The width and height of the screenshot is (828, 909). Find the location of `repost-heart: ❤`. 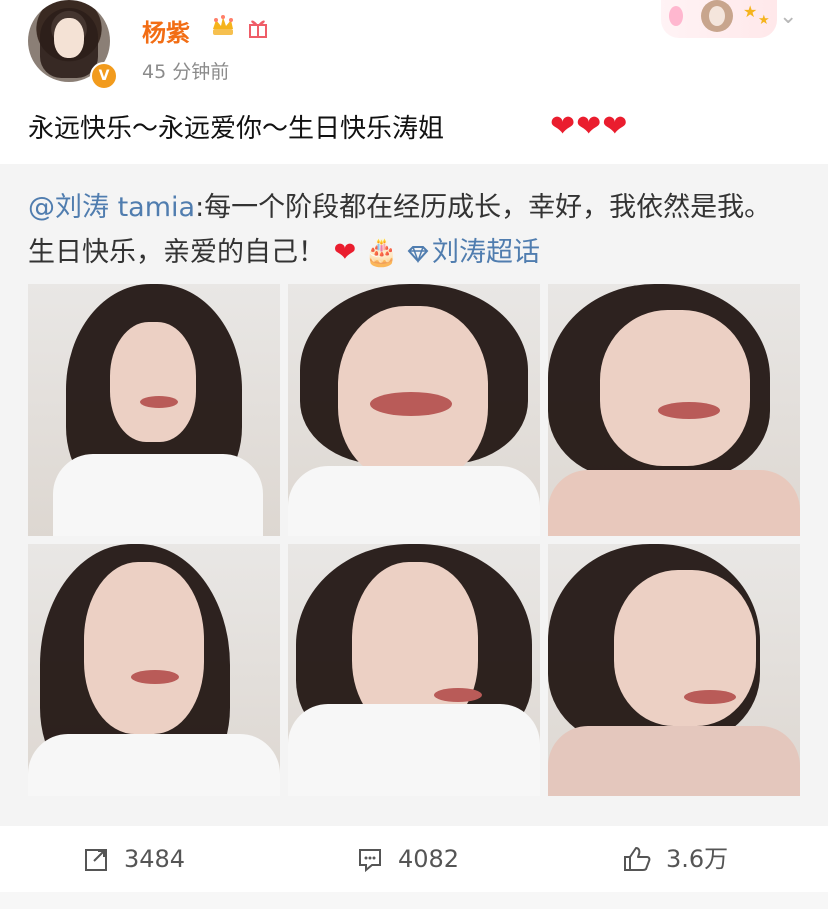

repost-heart: ❤ is located at coordinates (345, 252).